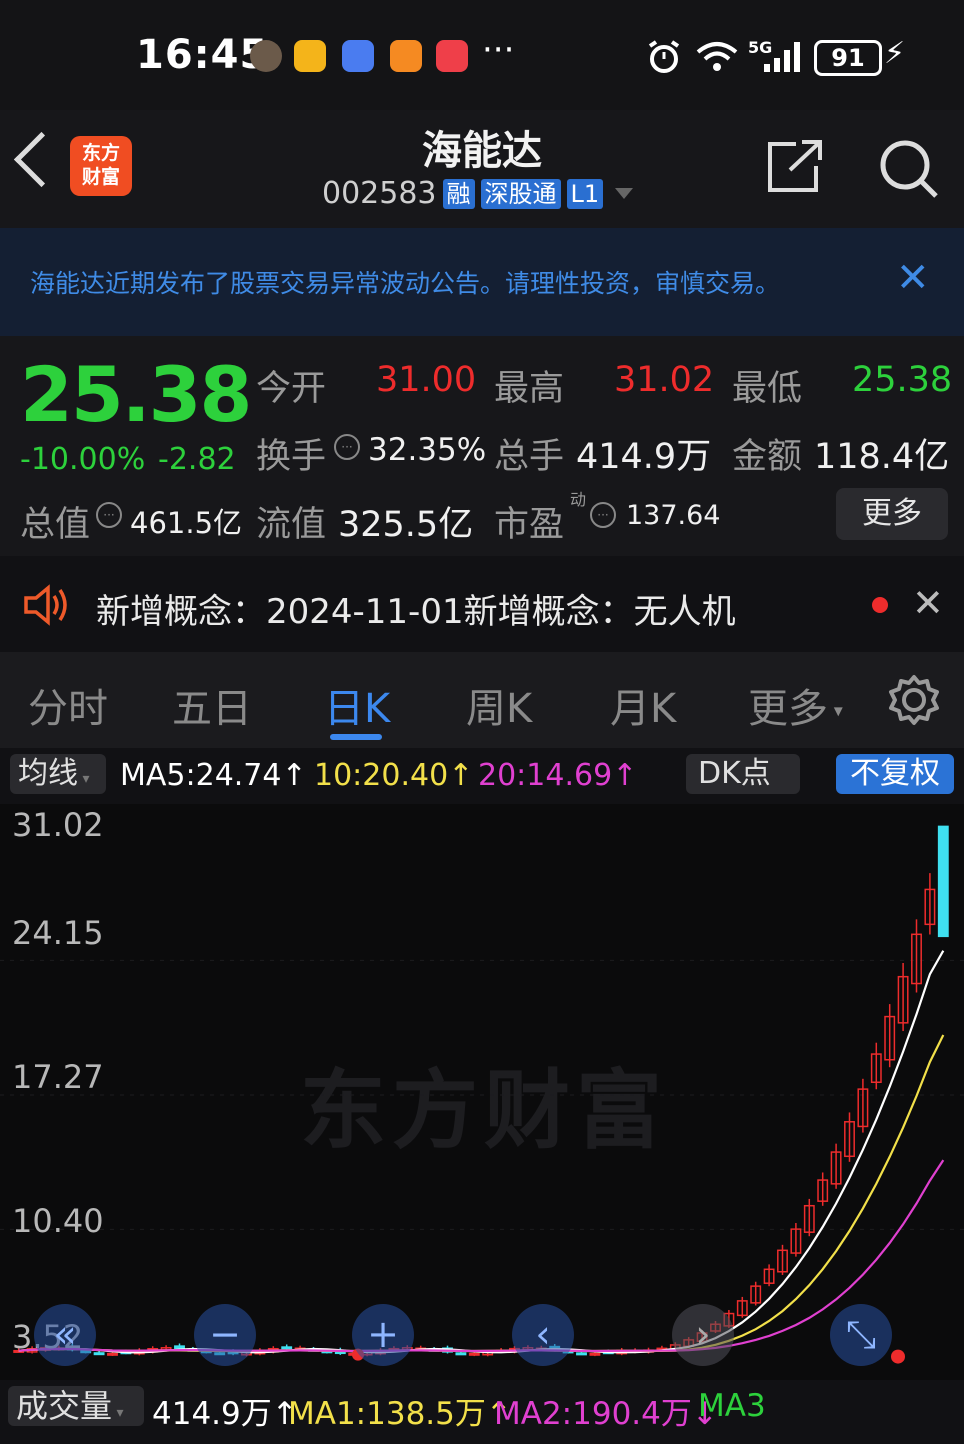 Image resolution: width=964 pixels, height=1444 pixels. I want to click on tab-weekly-k: 周K, so click(499, 705).